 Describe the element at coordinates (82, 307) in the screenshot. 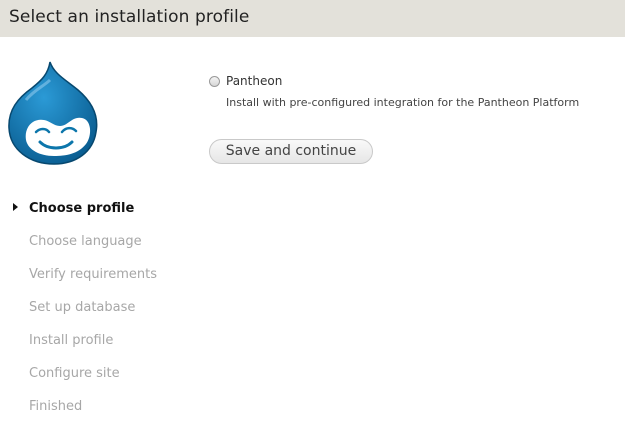

I see `step-set-up-database: Set up database` at that location.